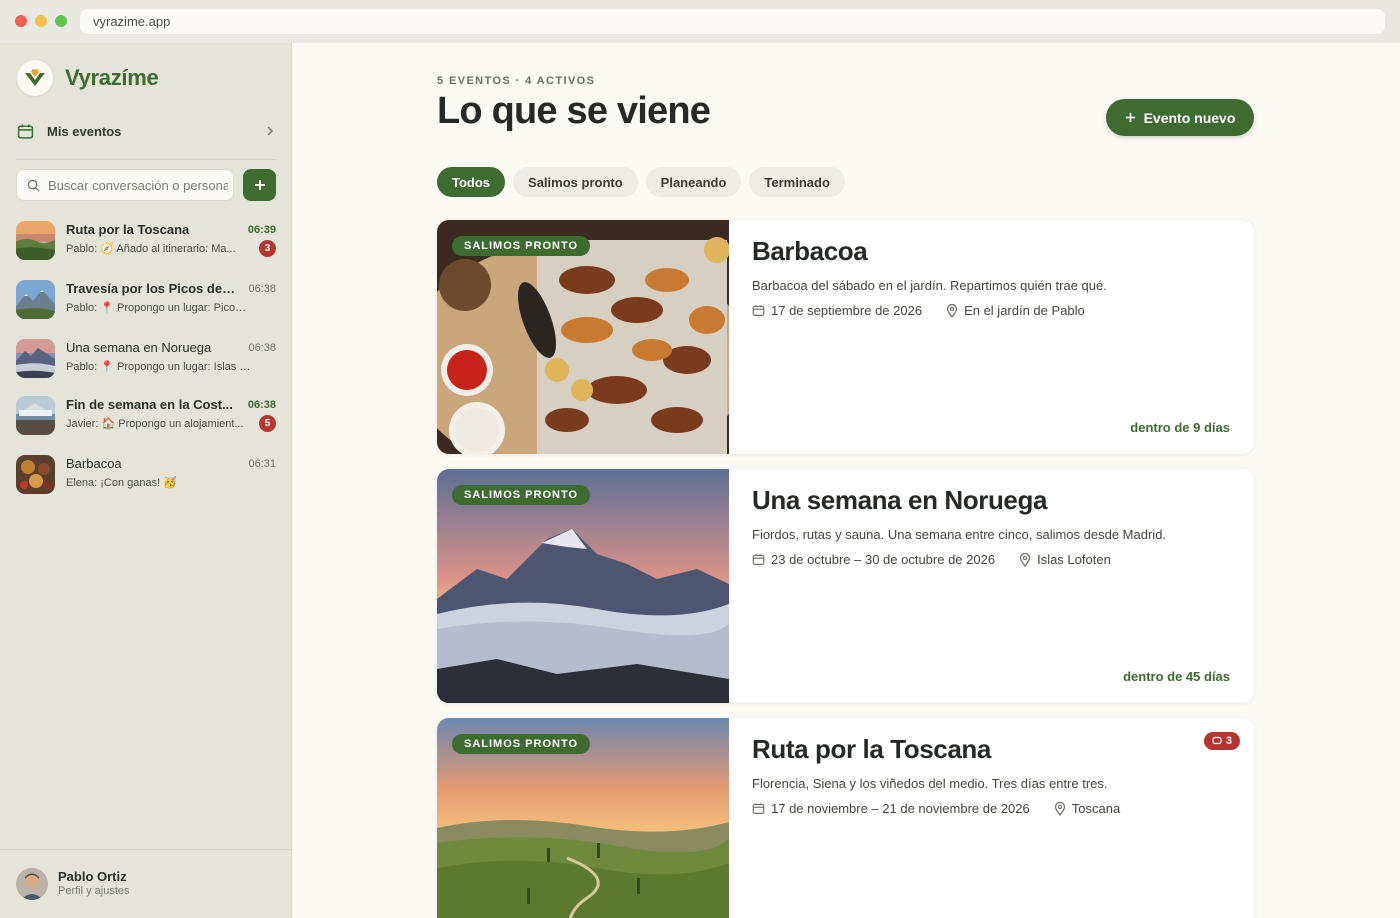  Describe the element at coordinates (574, 111) in the screenshot. I see `page-title: Lo que se viene` at that location.